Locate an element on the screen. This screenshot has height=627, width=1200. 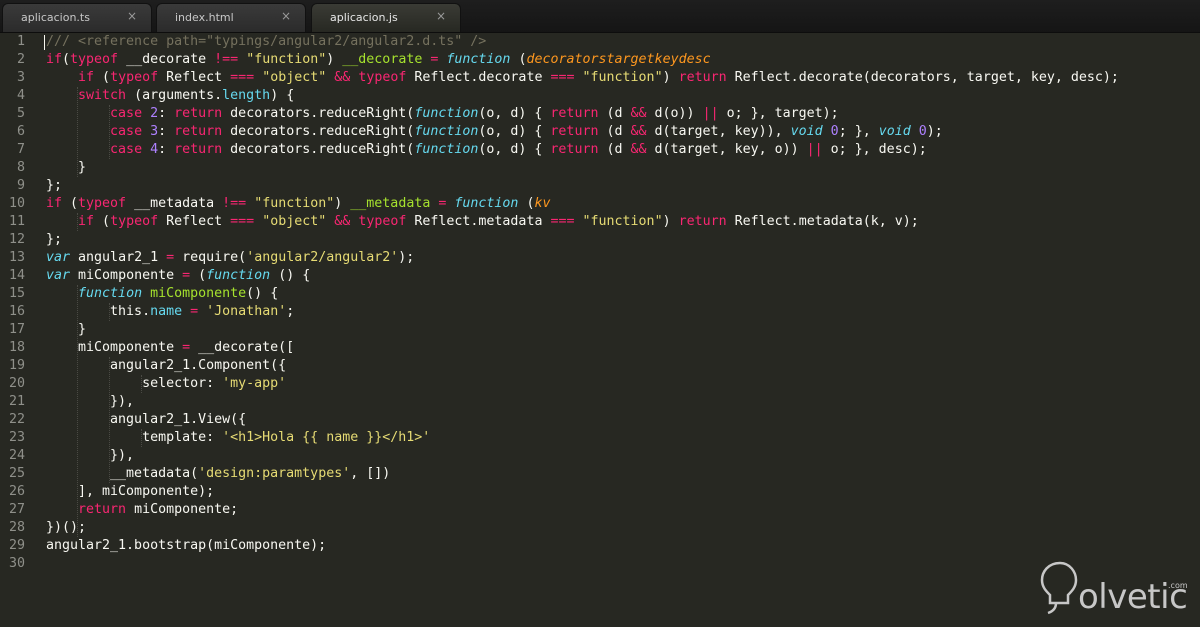
code-token: ) { is located at coordinates (282, 95).